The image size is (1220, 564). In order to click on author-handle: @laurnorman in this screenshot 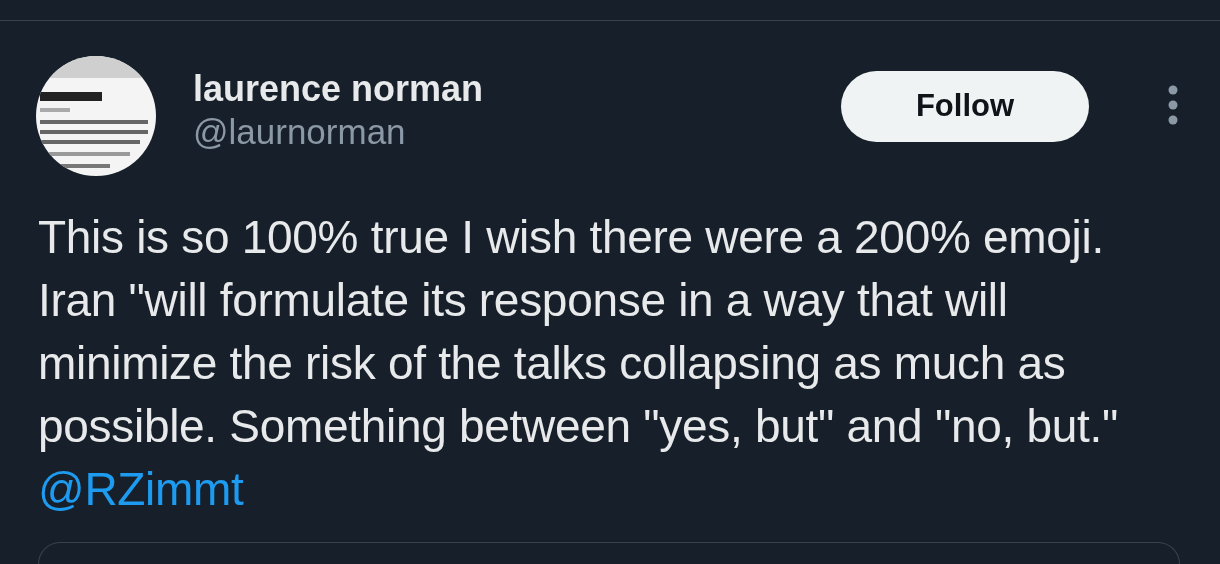, I will do `click(498, 132)`.